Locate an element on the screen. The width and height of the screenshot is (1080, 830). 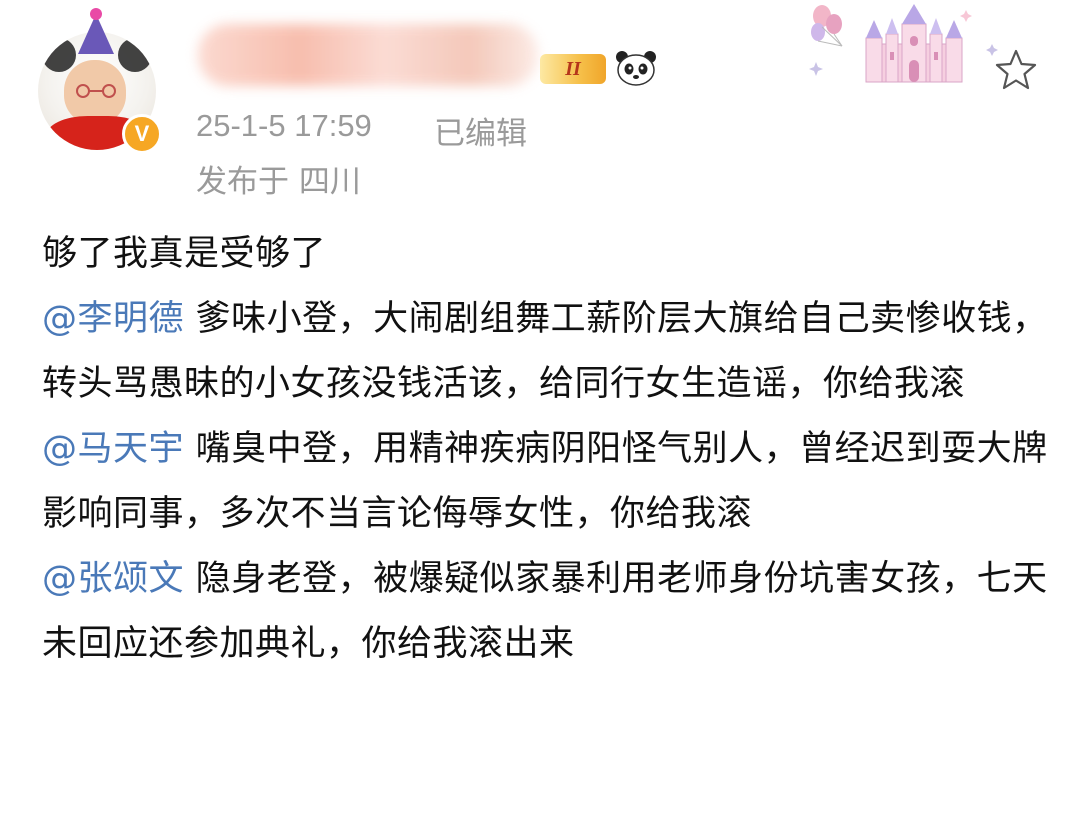
username-blurred is located at coordinates (368, 55).